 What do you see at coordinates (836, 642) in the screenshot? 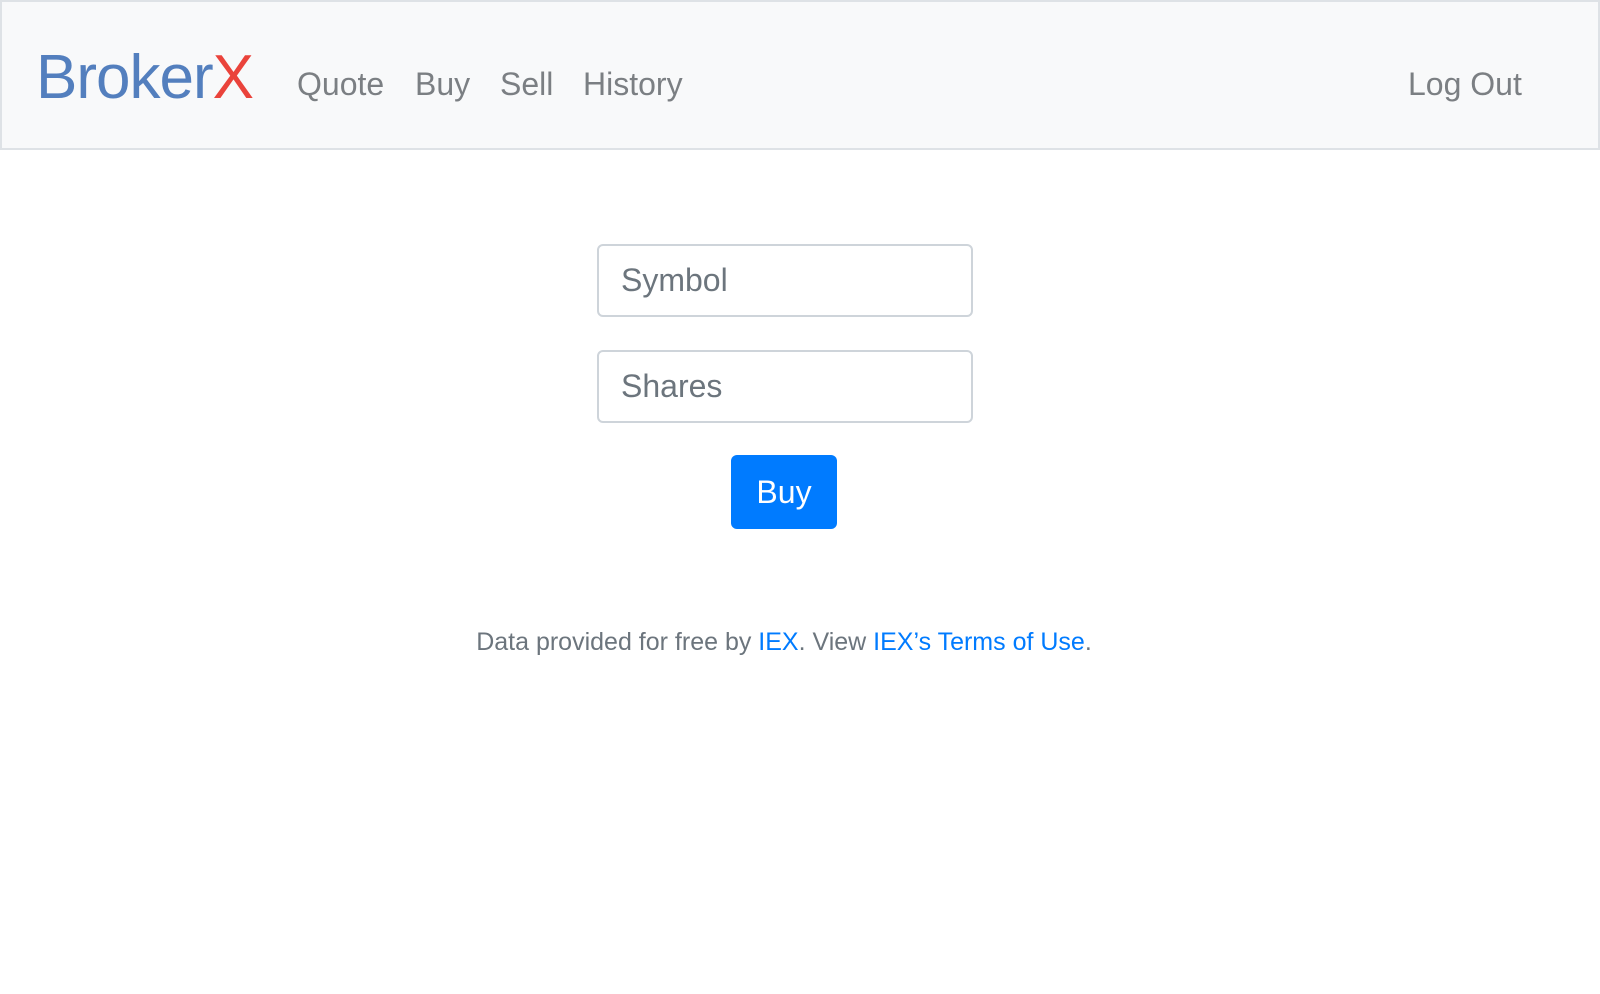
I see `footer-text-middle: . View` at bounding box center [836, 642].